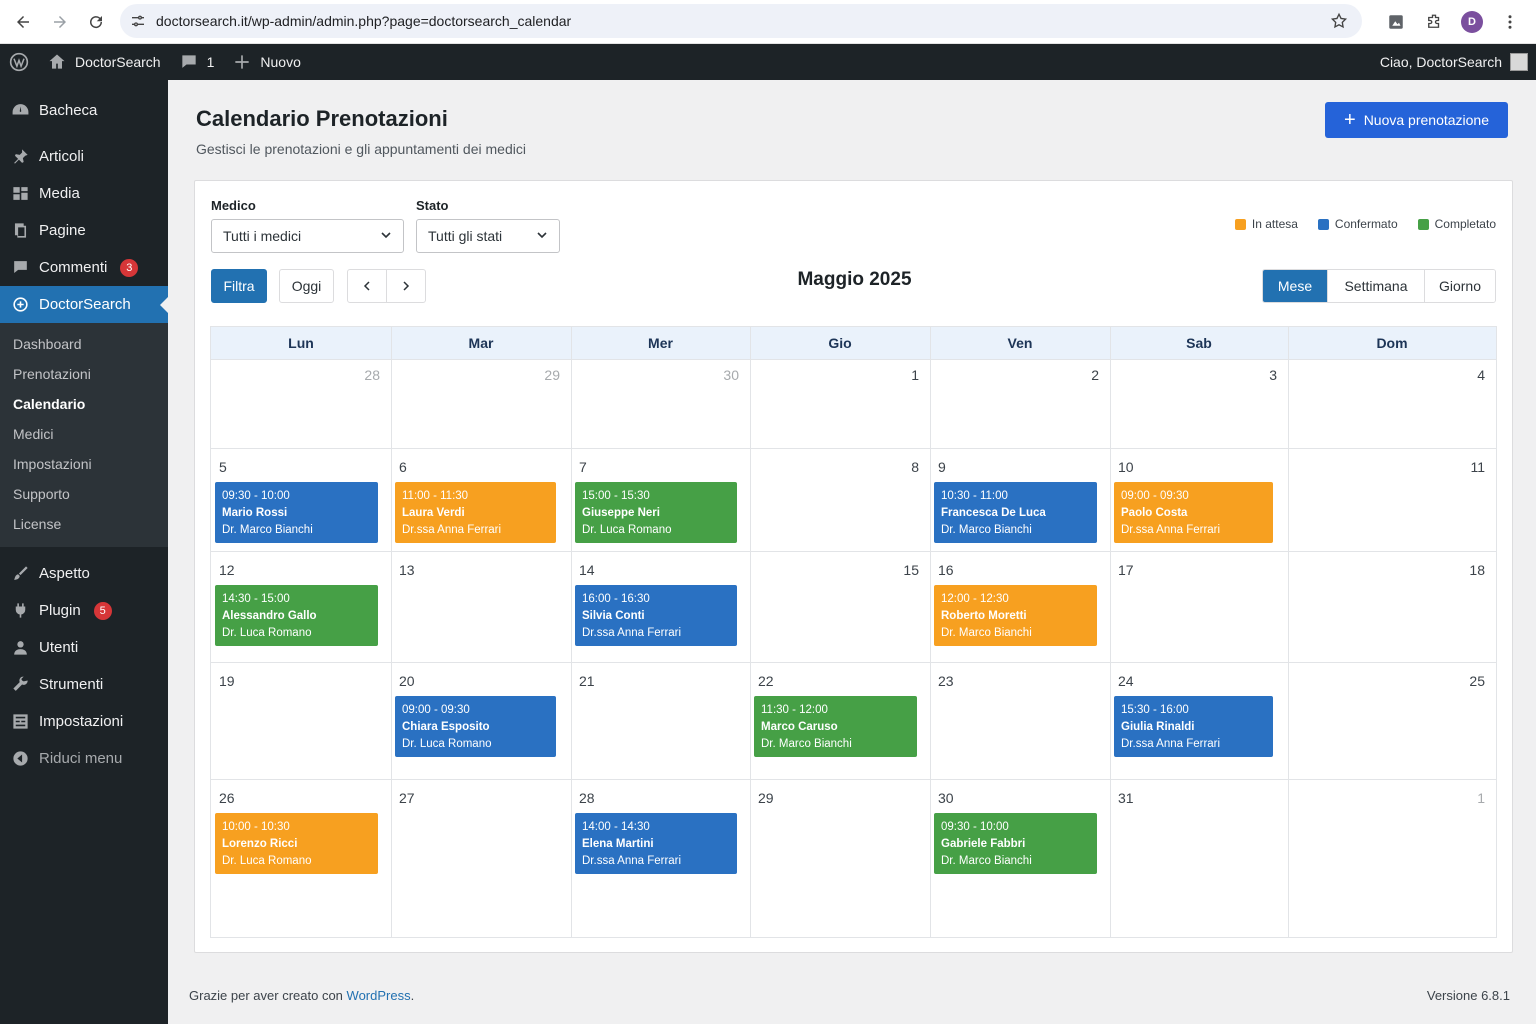 The width and height of the screenshot is (1536, 1024). I want to click on grid-row-divider, so click(853, 662).